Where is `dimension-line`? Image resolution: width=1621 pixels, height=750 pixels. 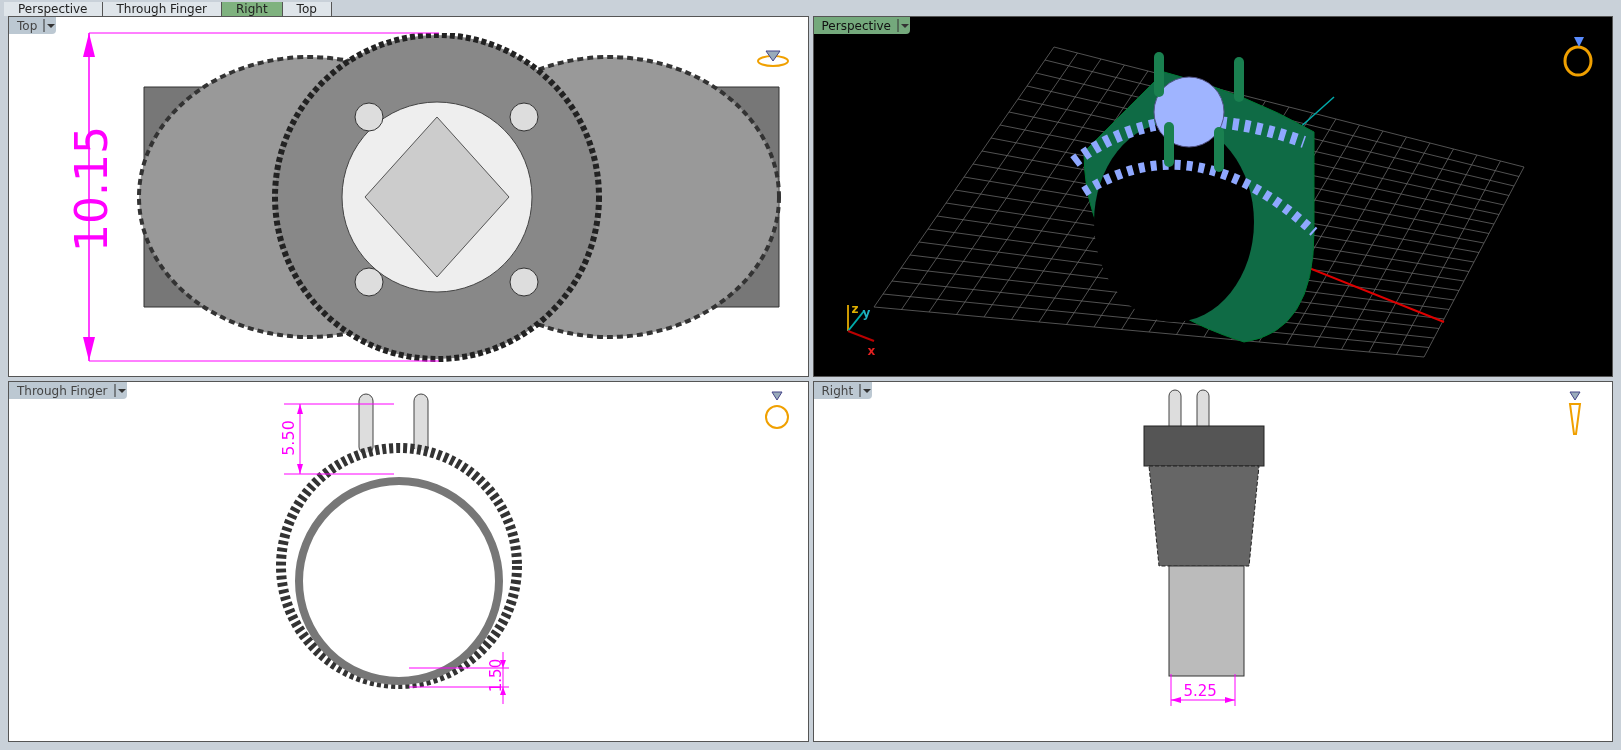 dimension-line is located at coordinates (1203, 690).